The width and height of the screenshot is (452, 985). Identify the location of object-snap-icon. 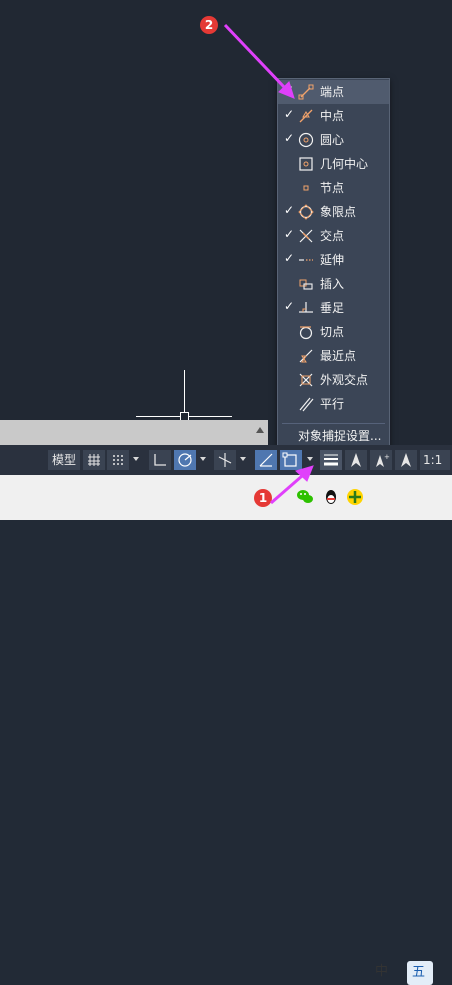
(289, 459).